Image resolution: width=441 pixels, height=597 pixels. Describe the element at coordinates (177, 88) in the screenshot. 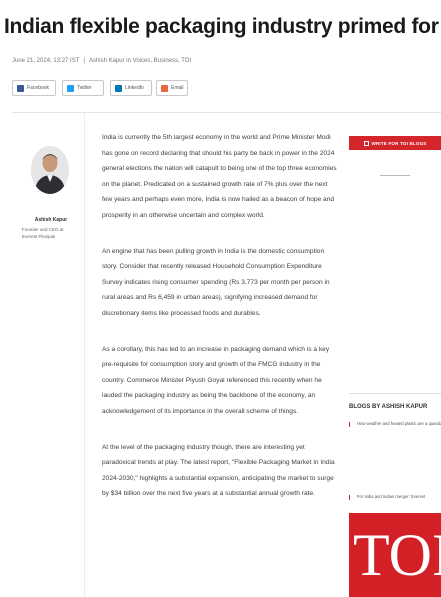

I see `share-email-label: Email` at that location.